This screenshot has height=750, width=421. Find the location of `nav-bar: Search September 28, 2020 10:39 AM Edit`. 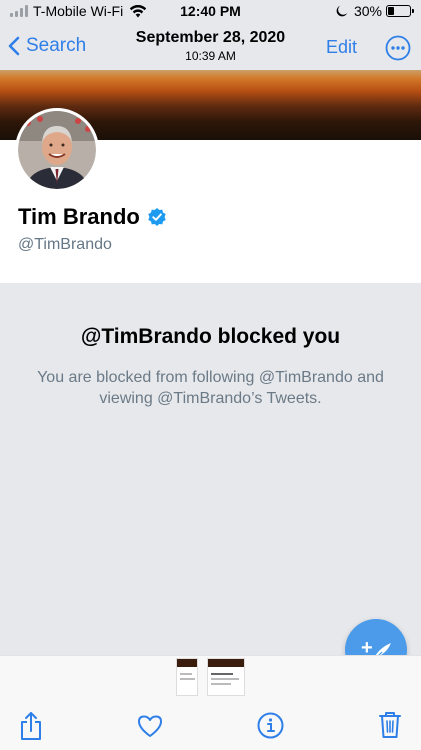

nav-bar: Search September 28, 2020 10:39 AM Edit is located at coordinates (210, 47).